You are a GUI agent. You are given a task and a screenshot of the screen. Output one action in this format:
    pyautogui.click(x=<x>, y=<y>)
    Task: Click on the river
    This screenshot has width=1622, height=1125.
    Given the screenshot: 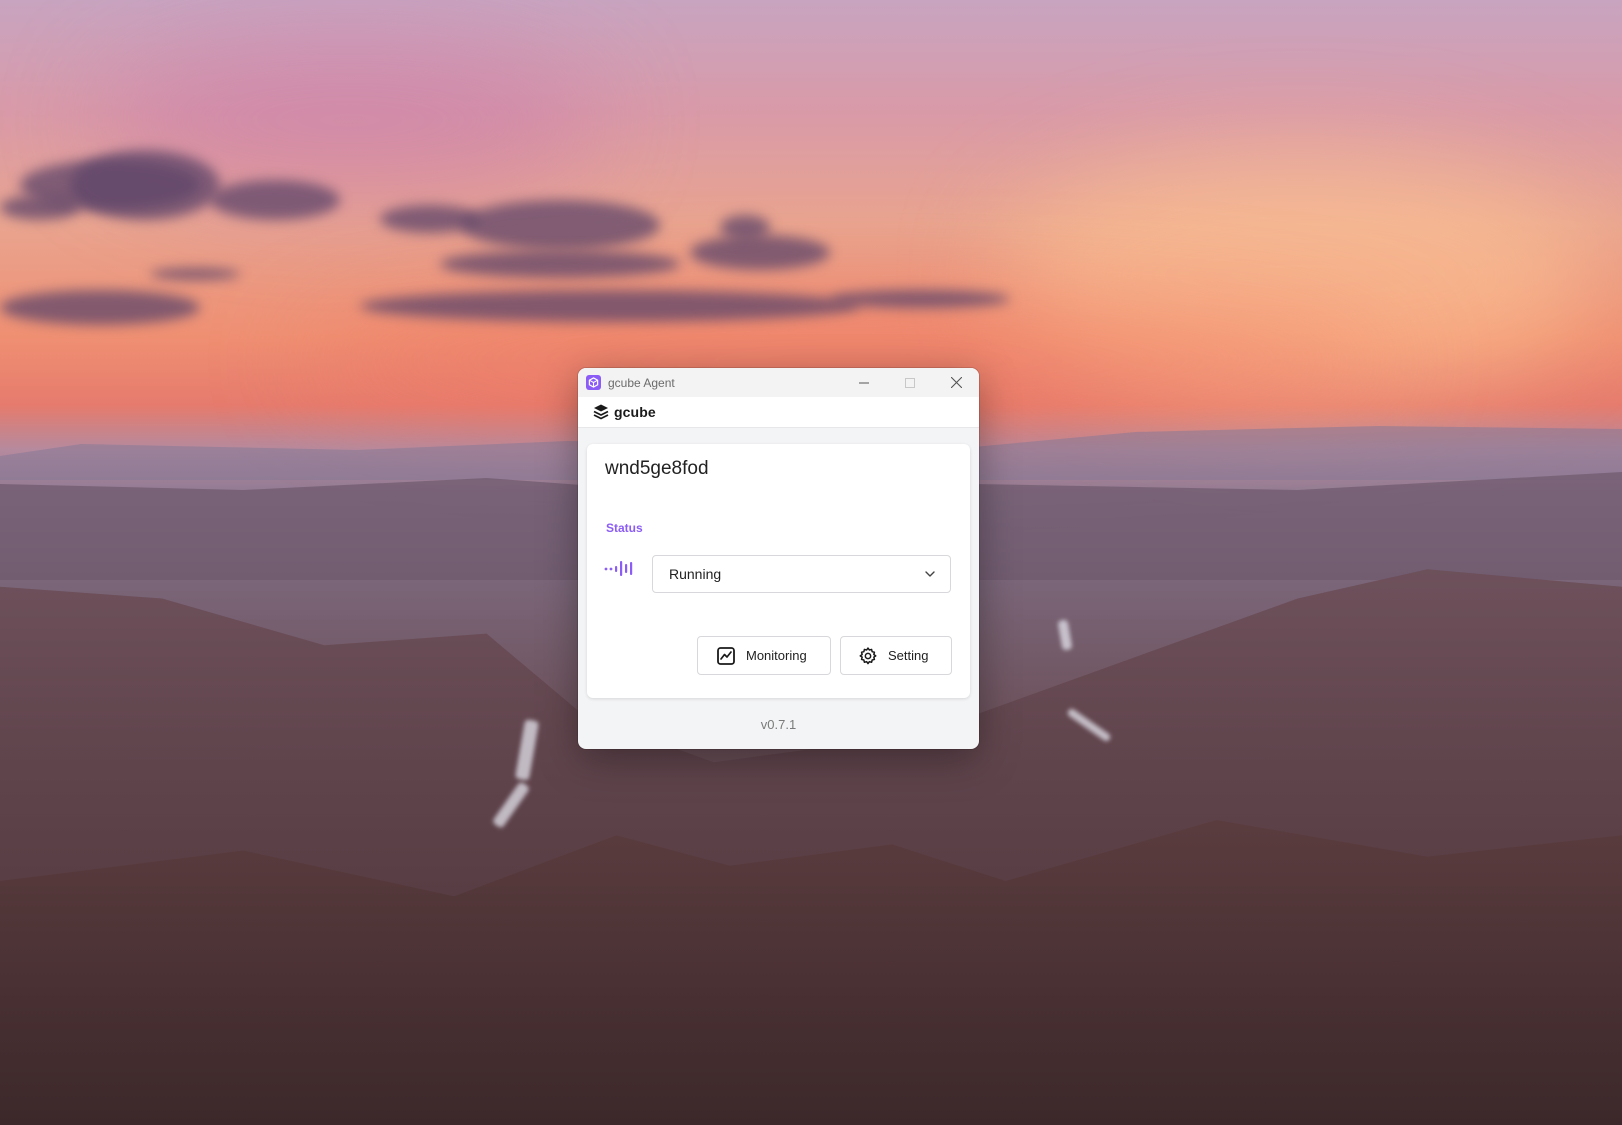 What is the action you would take?
    pyautogui.click(x=1065, y=635)
    